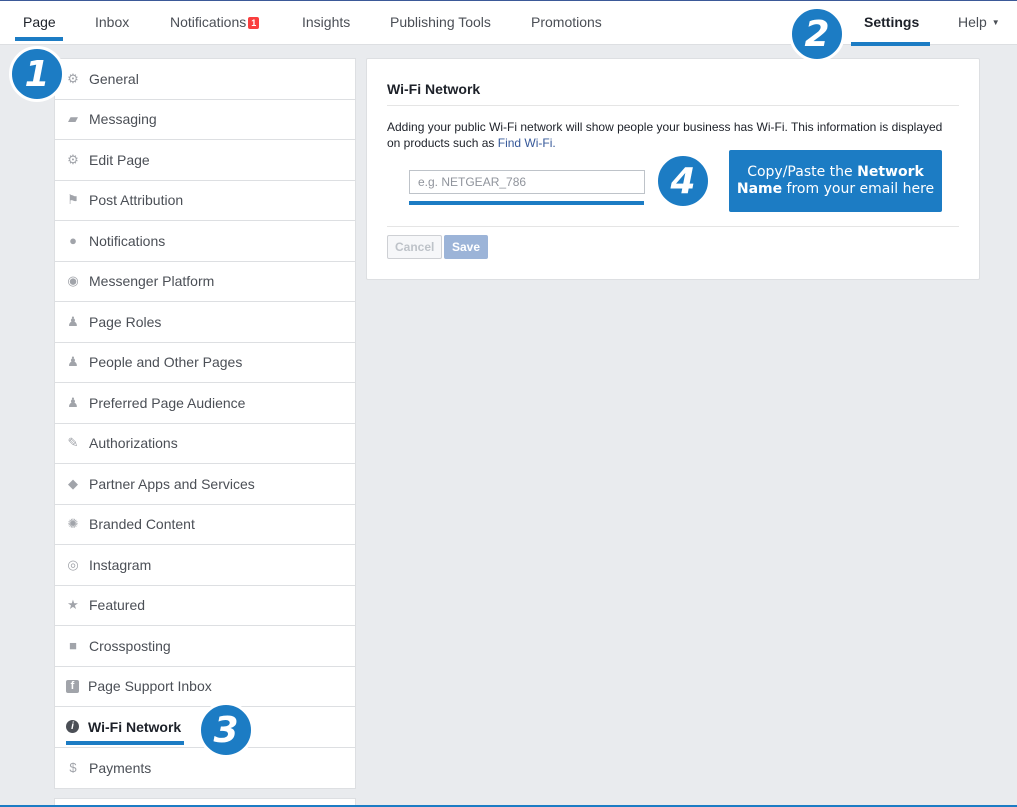 The height and width of the screenshot is (807, 1017). What do you see at coordinates (127, 240) in the screenshot?
I see `sidebar-item-label: Notifications` at bounding box center [127, 240].